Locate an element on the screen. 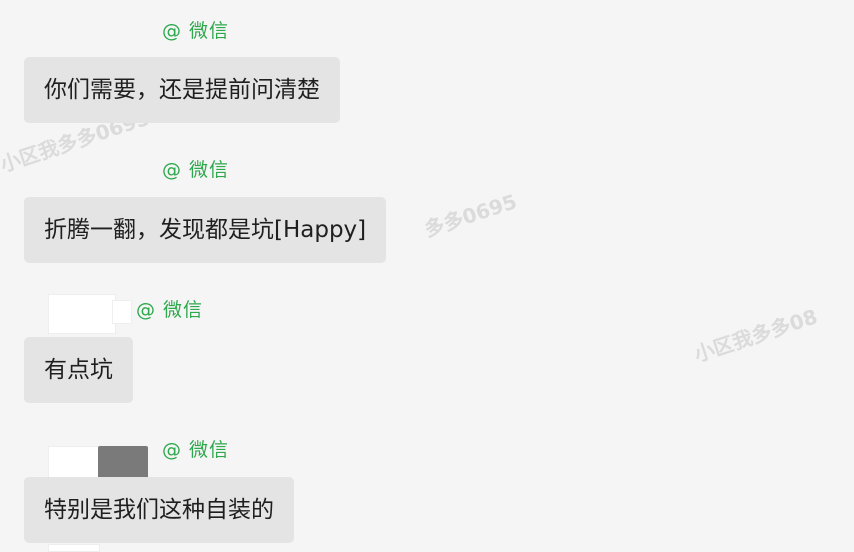 This screenshot has height=552, width=854. message-bubble: 特别是我们这种自装的 is located at coordinates (159, 510).